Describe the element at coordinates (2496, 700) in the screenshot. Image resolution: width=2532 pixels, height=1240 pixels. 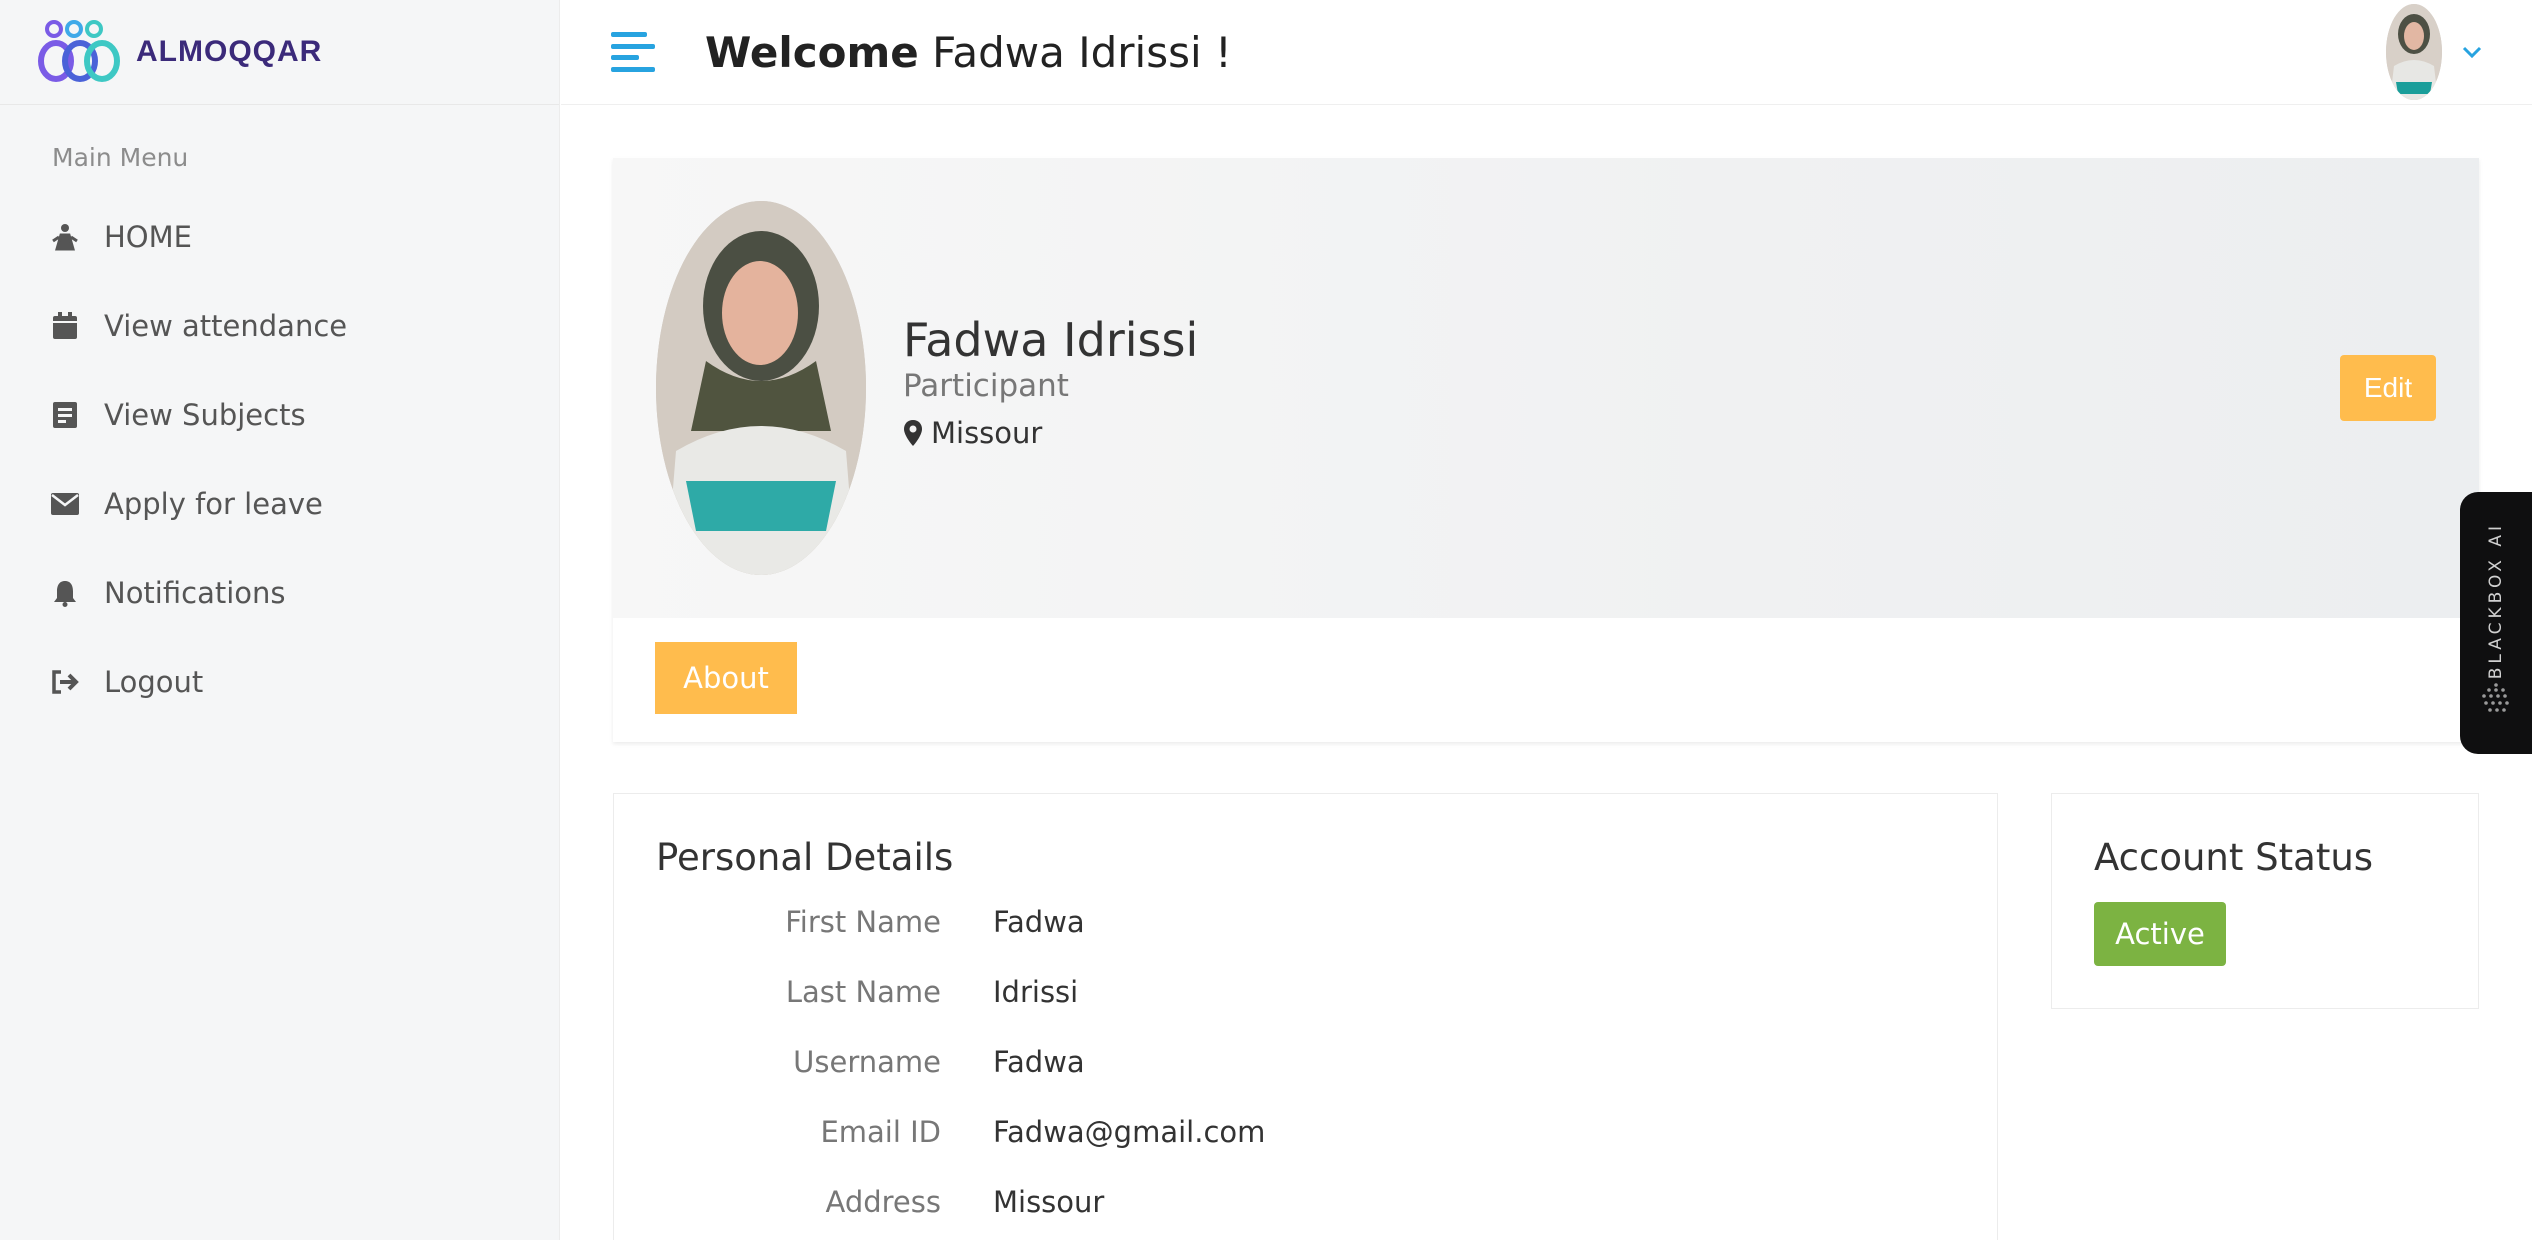
I see `blackbox-dots-icon` at that location.